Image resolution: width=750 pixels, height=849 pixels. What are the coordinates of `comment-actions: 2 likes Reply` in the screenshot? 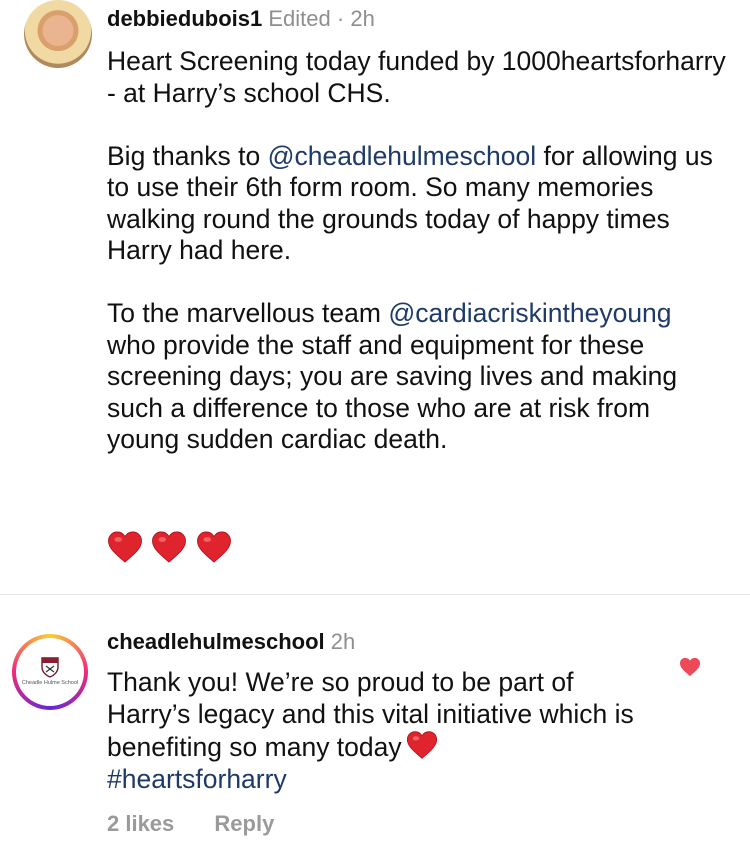 It's located at (207, 824).